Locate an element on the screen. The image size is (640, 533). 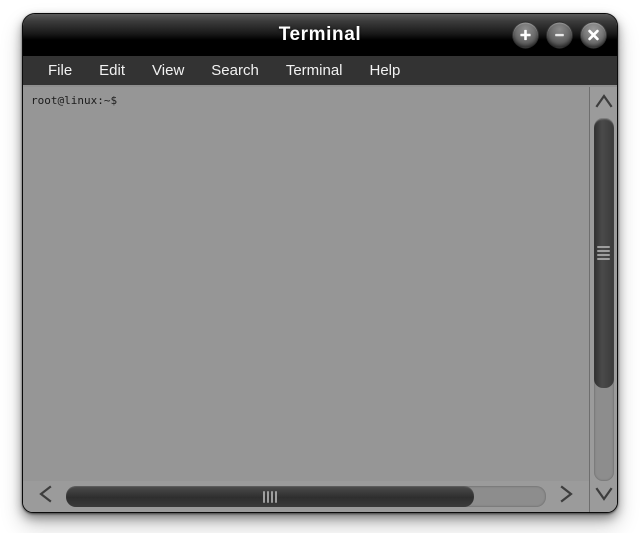
scroll-up-button is located at coordinates (604, 103).